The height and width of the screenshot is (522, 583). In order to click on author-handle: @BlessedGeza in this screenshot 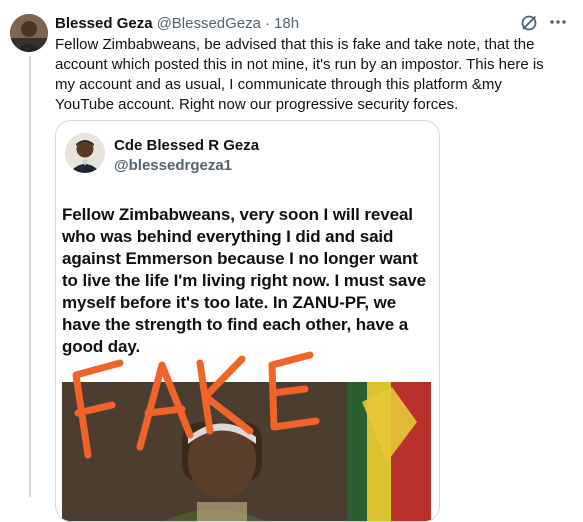, I will do `click(209, 23)`.